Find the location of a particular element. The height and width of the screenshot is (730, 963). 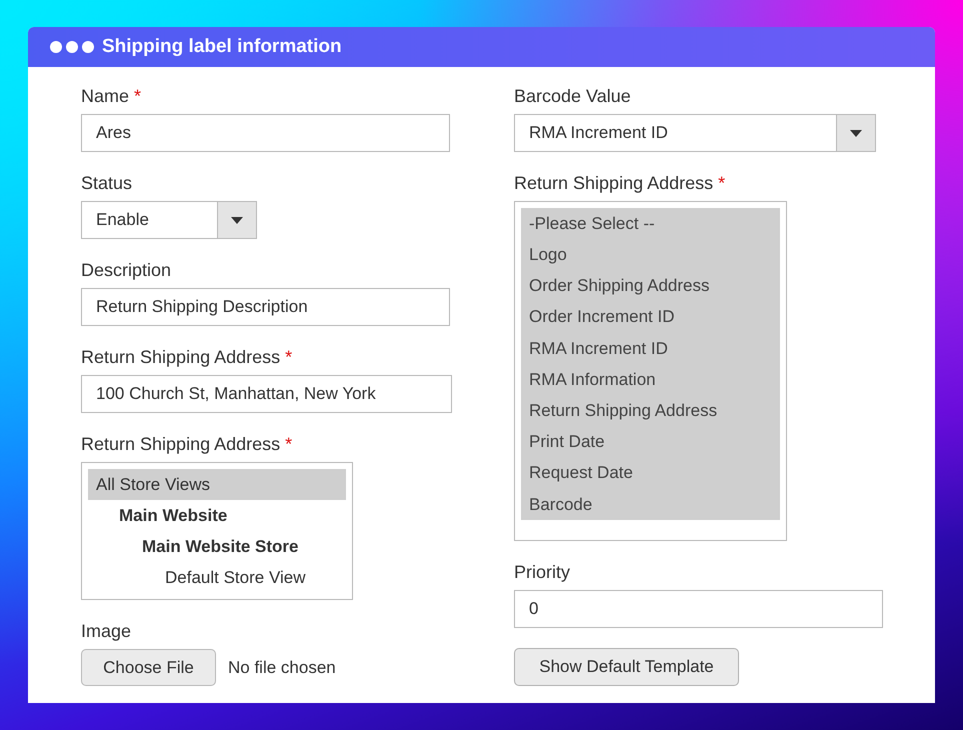

window-dots-icon is located at coordinates (72, 47).